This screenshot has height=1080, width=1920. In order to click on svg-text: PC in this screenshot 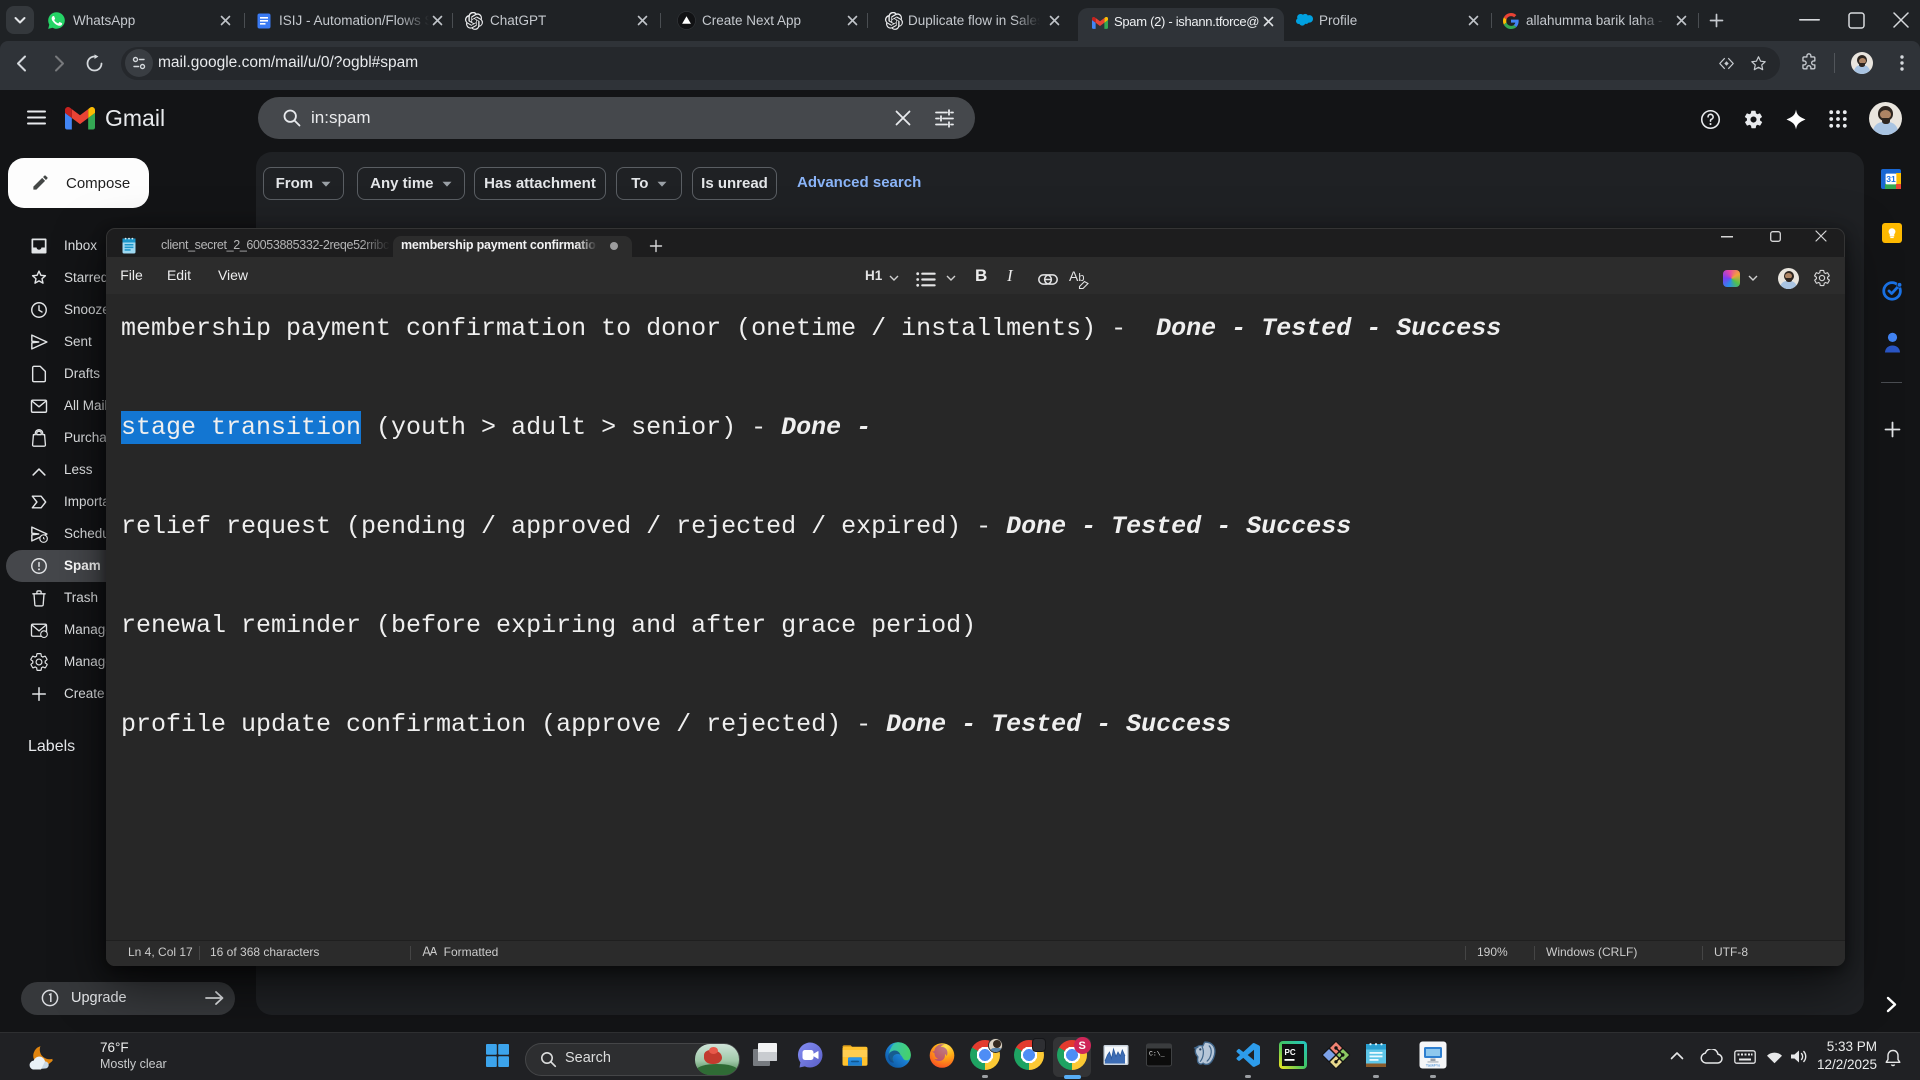, I will do `click(1290, 1052)`.